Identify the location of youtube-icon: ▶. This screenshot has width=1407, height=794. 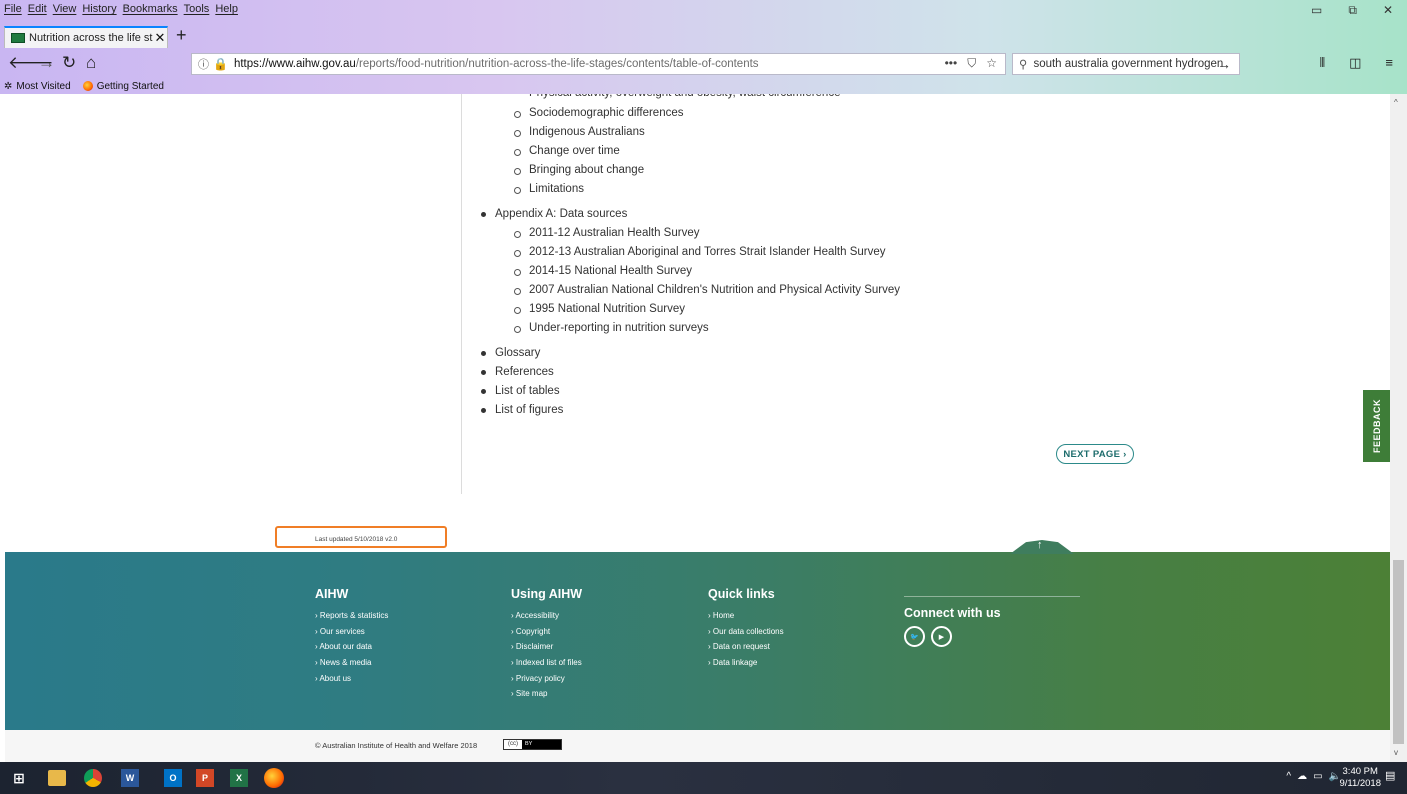
(941, 636).